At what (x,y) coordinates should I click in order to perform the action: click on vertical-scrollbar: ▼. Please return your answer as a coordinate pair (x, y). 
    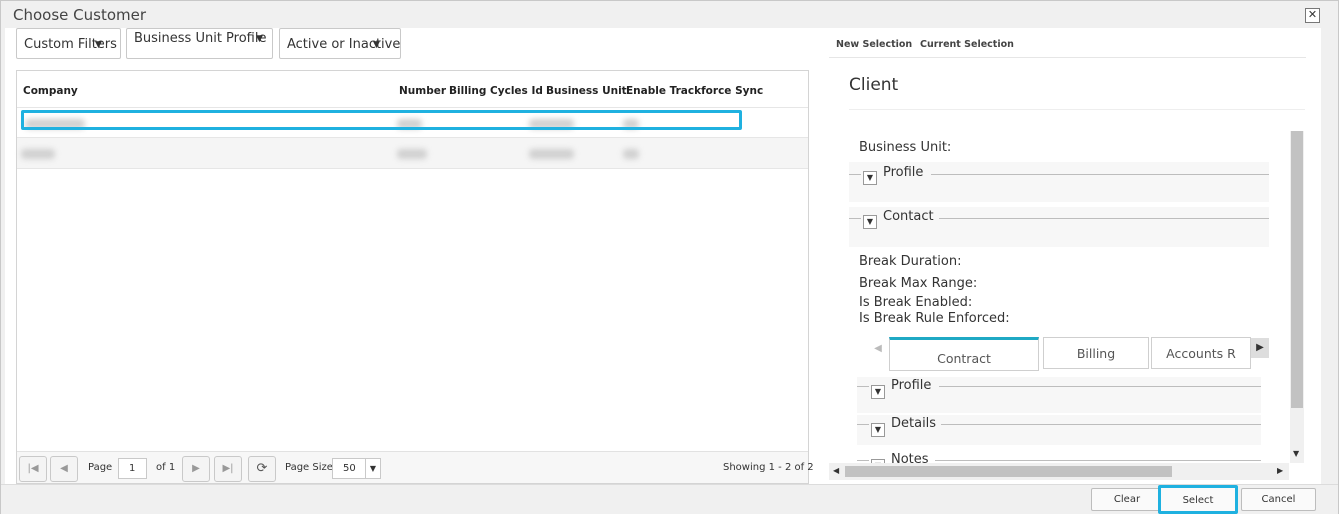
    Looking at the image, I should click on (1297, 297).